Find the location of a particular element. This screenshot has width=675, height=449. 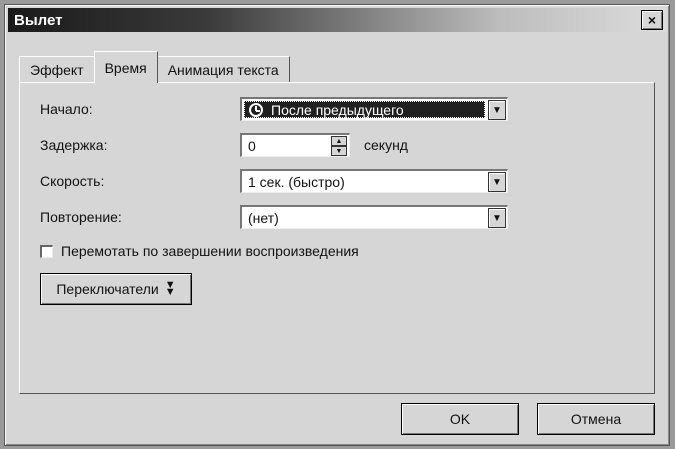

dialog-title: Вылет is located at coordinates (38, 20).